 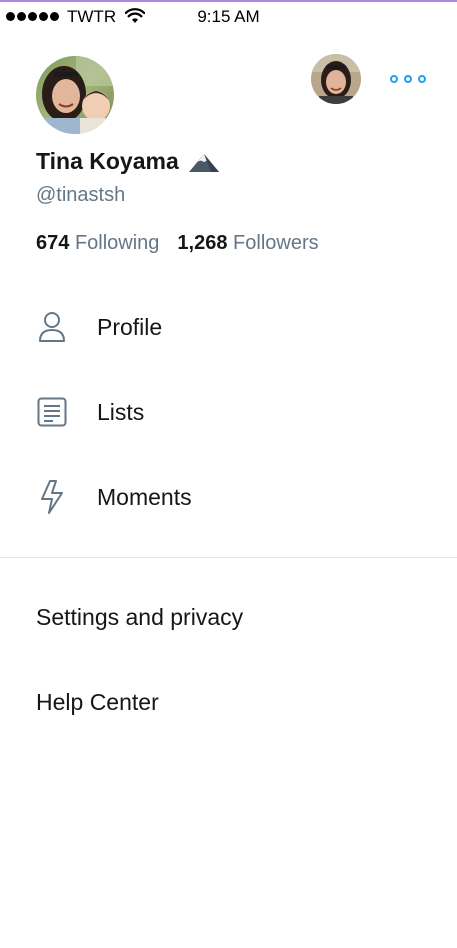 What do you see at coordinates (130, 326) in the screenshot?
I see `menu-label-profile: Profile` at bounding box center [130, 326].